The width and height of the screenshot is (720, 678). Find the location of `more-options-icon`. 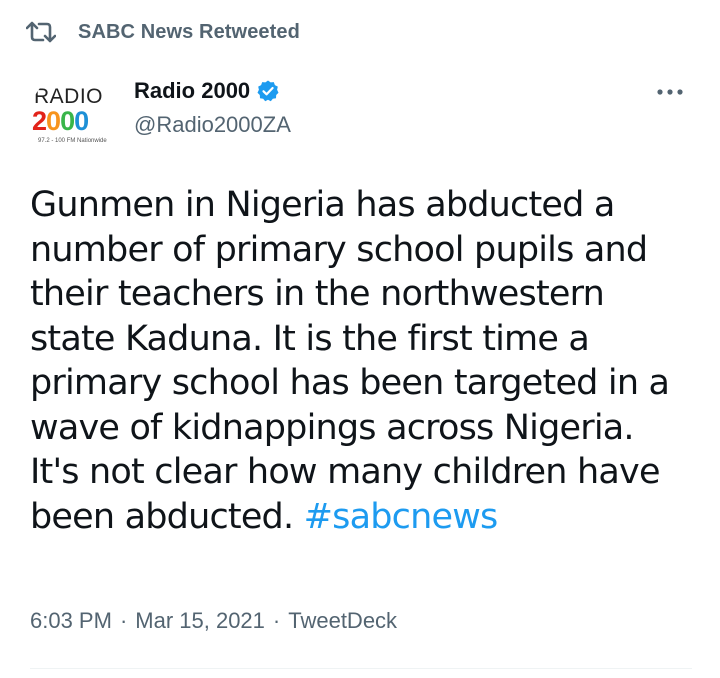

more-options-icon is located at coordinates (670, 92).